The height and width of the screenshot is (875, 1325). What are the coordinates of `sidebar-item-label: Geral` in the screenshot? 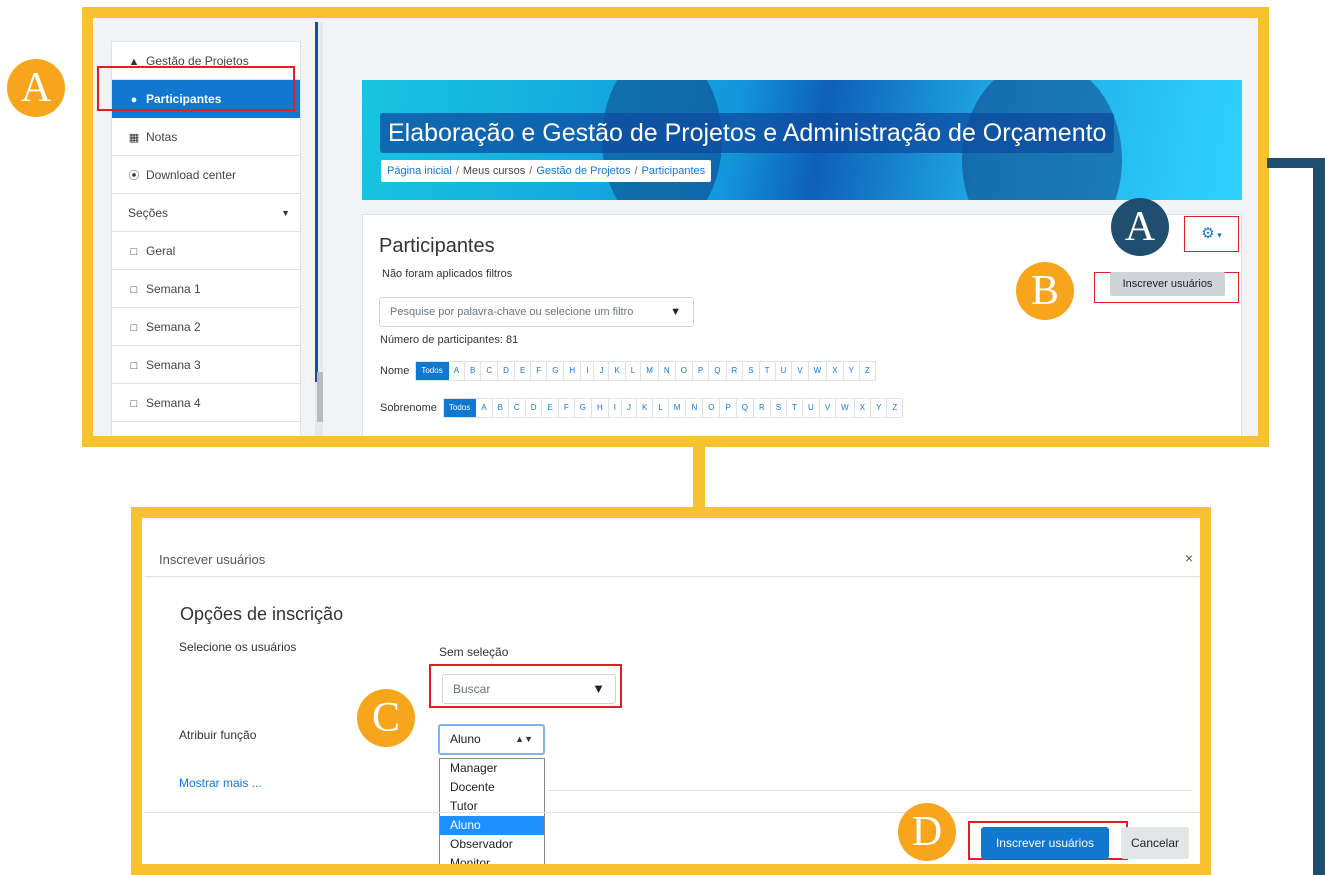 It's located at (161, 251).